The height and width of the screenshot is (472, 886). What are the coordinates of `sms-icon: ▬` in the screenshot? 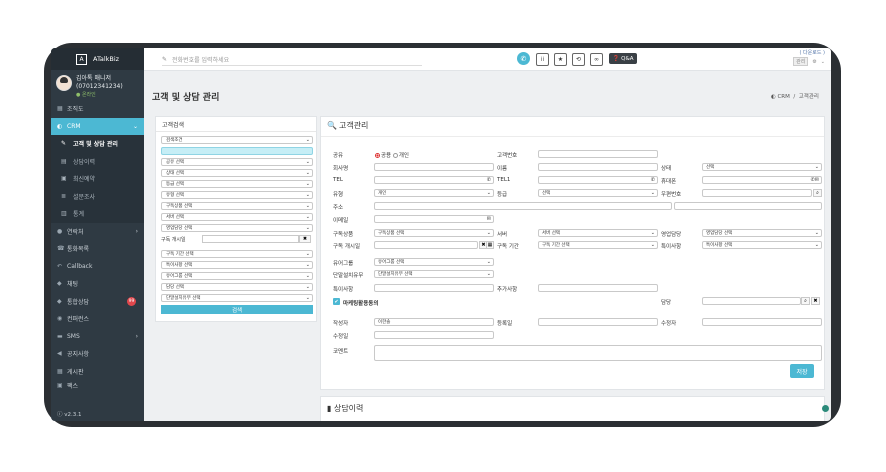 It's located at (60, 336).